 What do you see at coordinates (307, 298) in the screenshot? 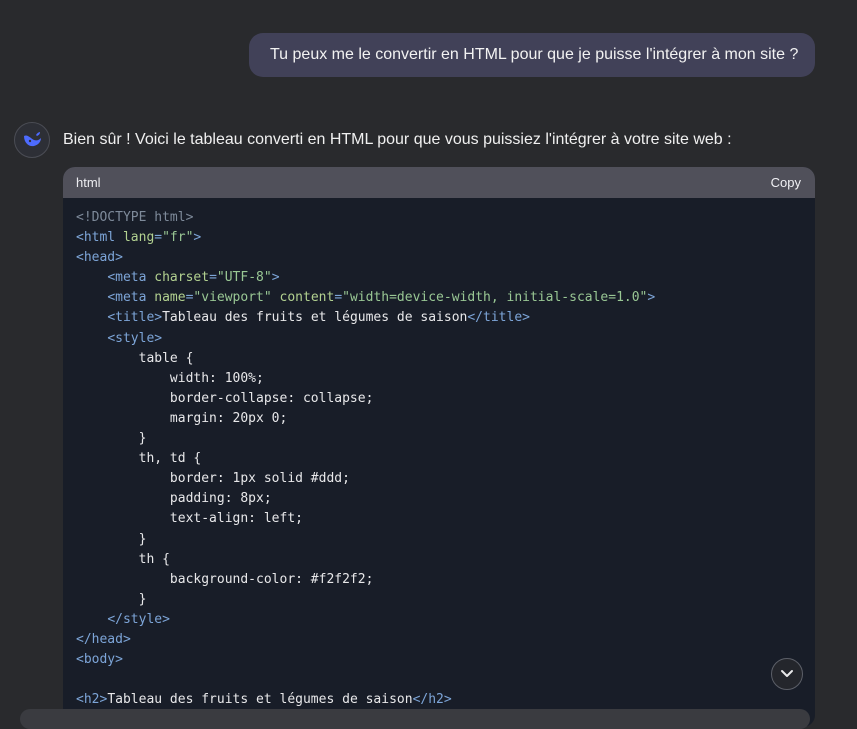
I see `code-token: content` at bounding box center [307, 298].